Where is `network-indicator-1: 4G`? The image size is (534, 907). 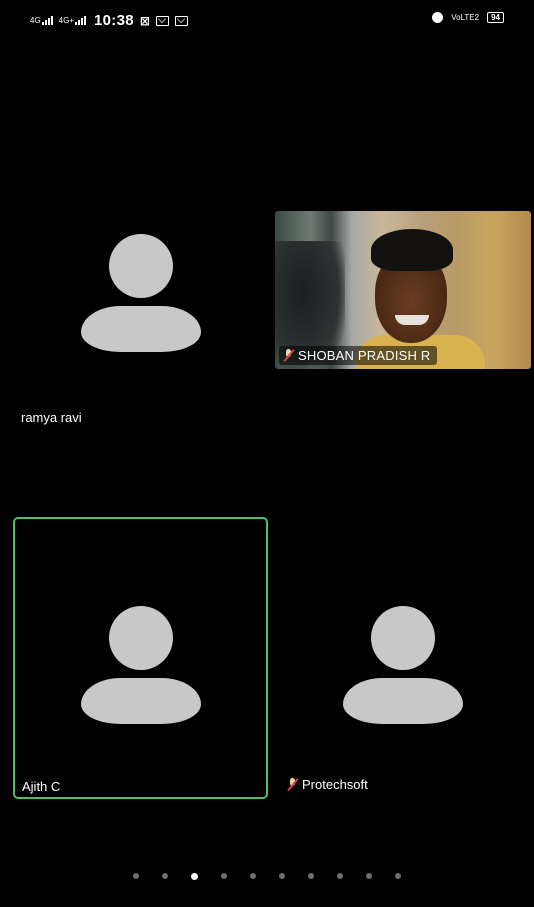 network-indicator-1: 4G is located at coordinates (41, 20).